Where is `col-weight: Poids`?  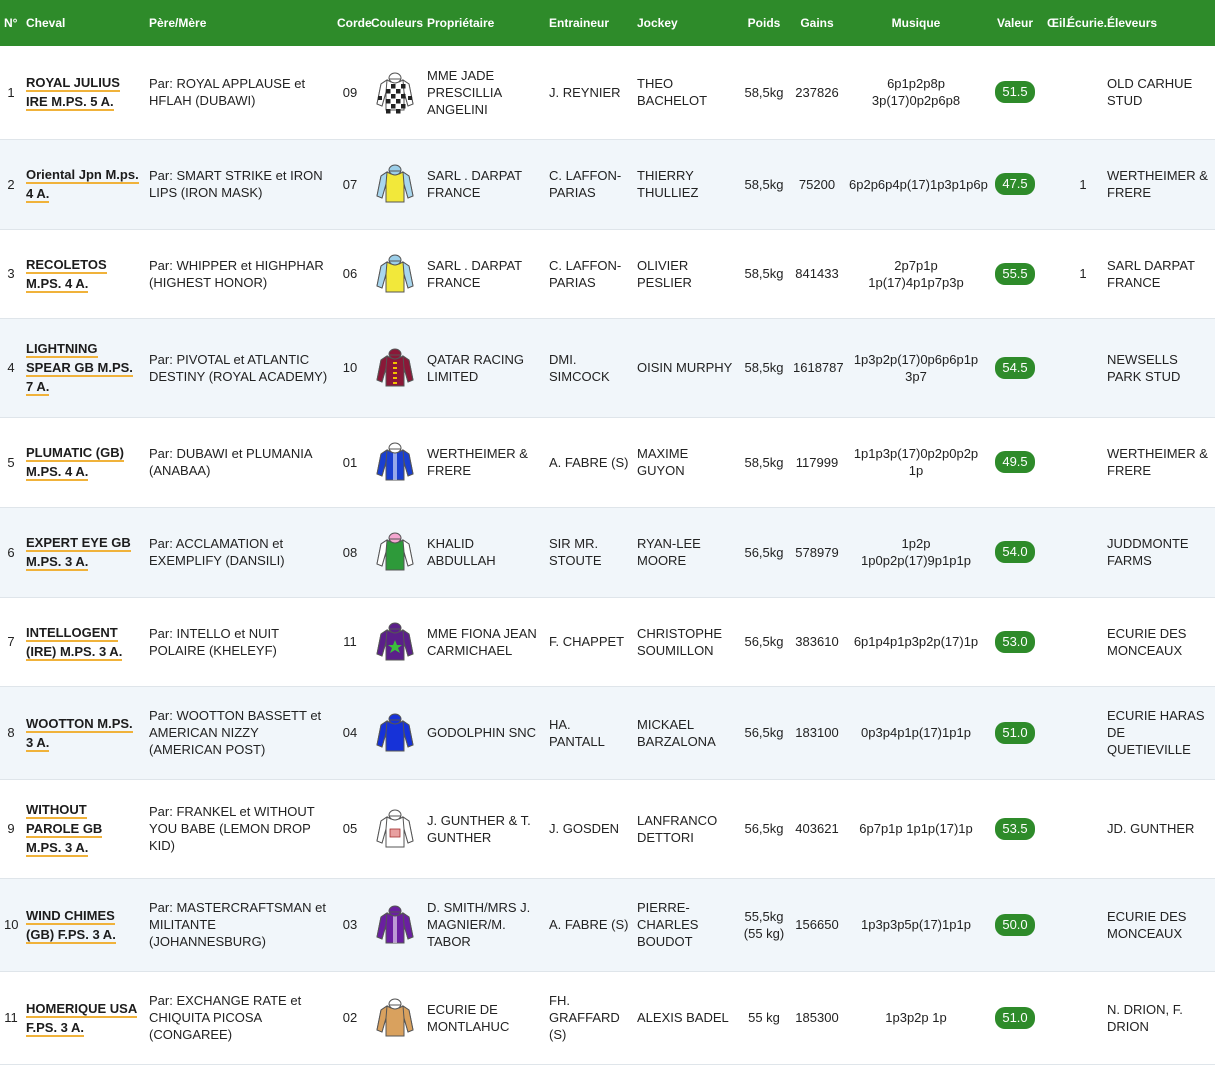
col-weight: Poids is located at coordinates (764, 23).